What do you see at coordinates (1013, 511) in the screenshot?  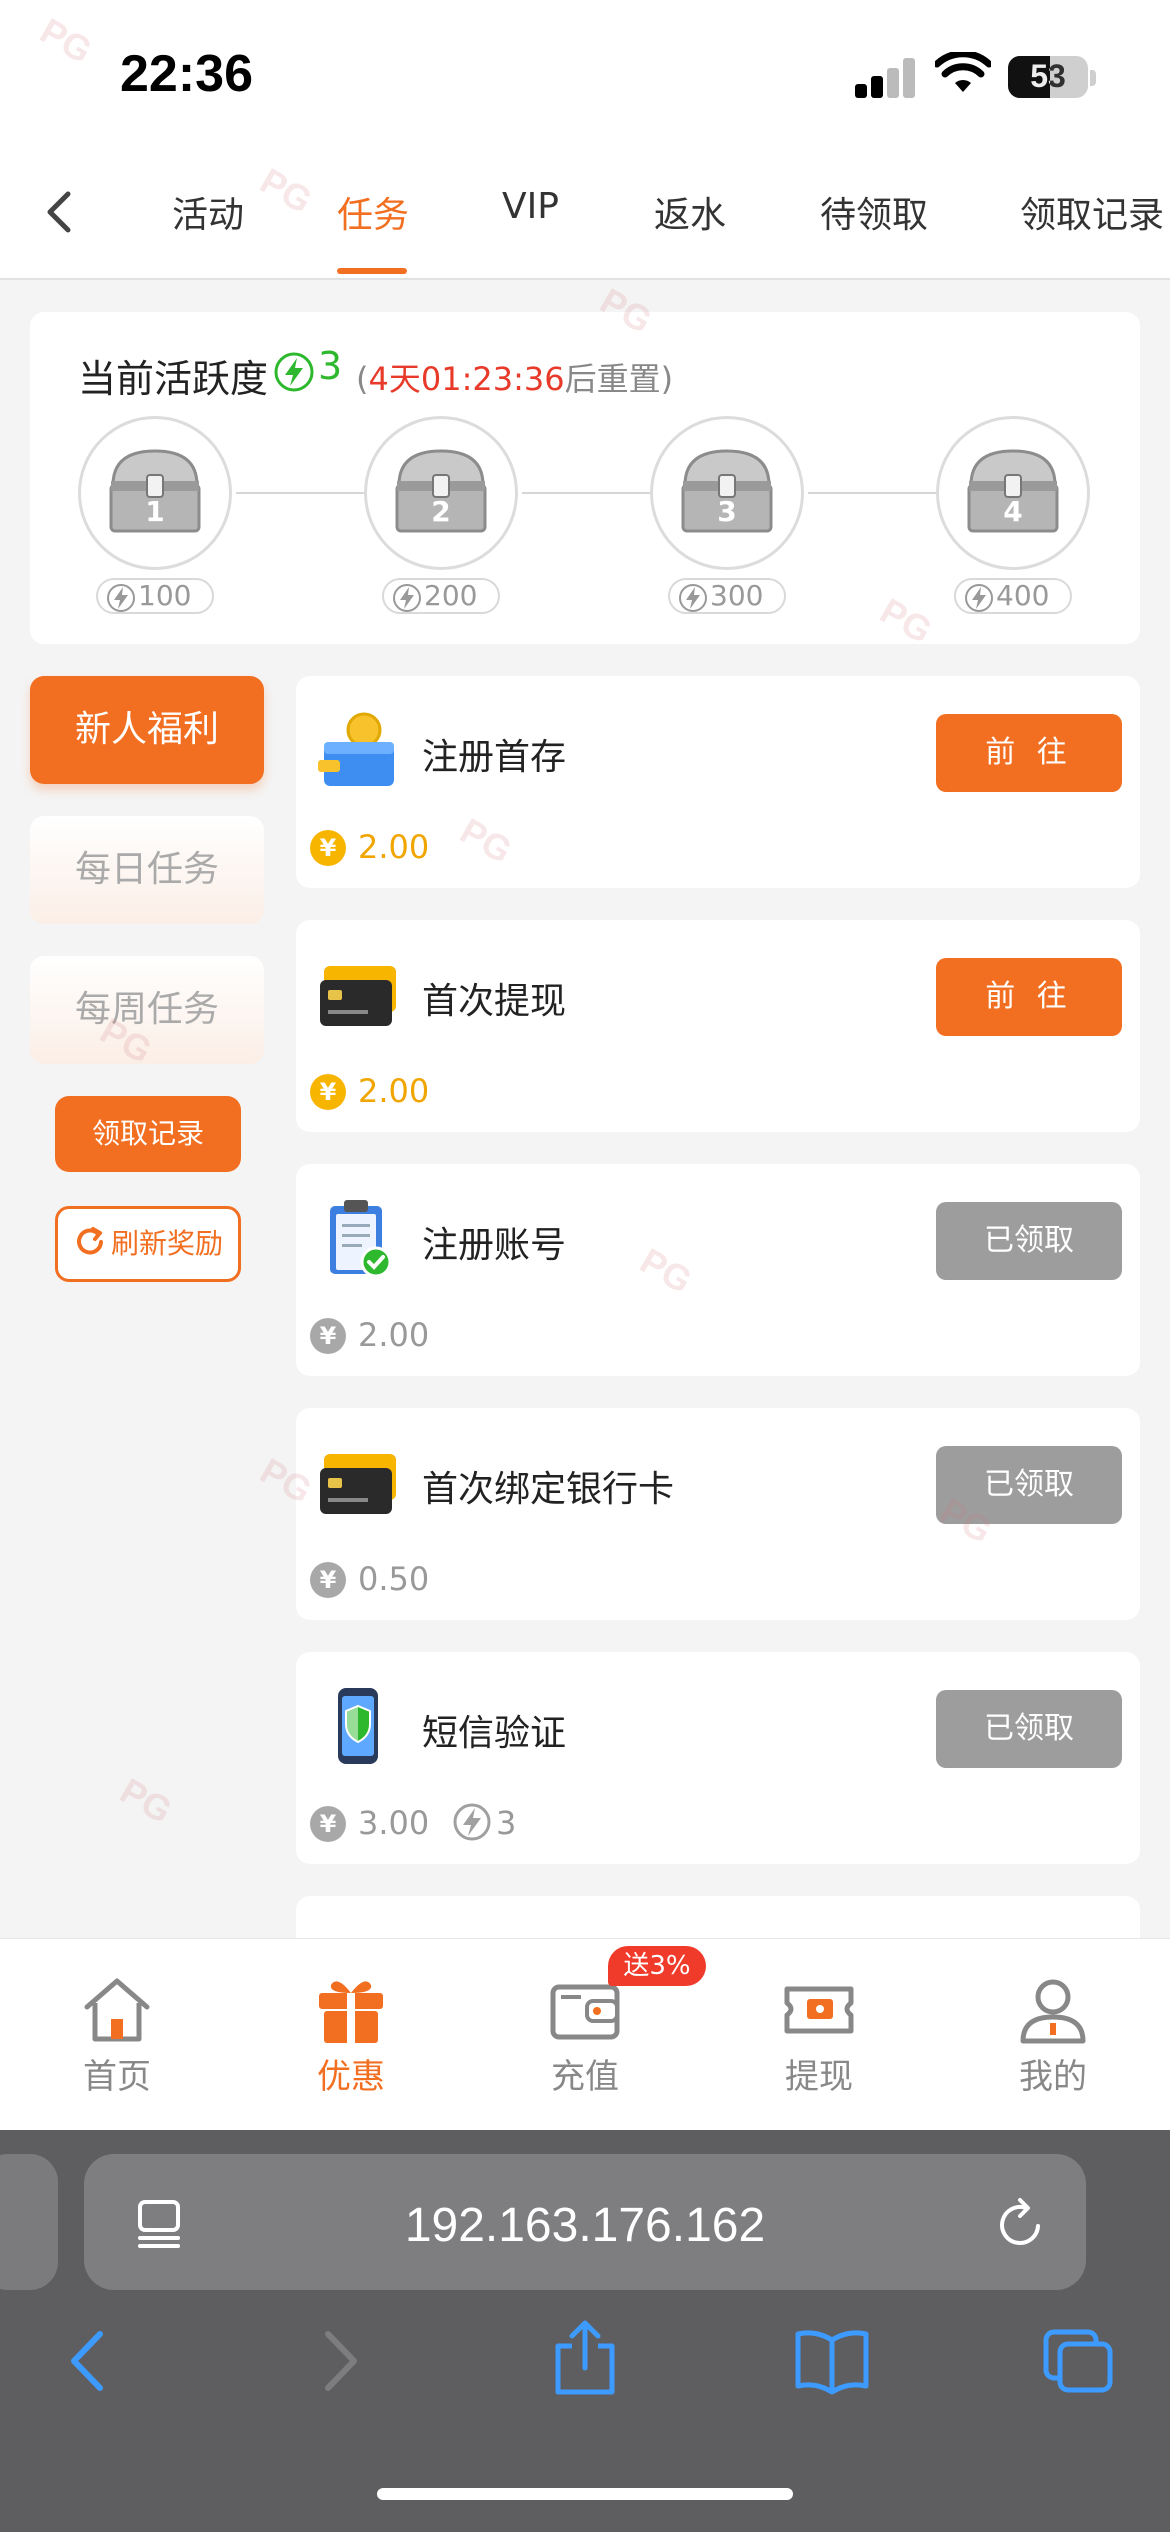 I see `chest-number: 4` at bounding box center [1013, 511].